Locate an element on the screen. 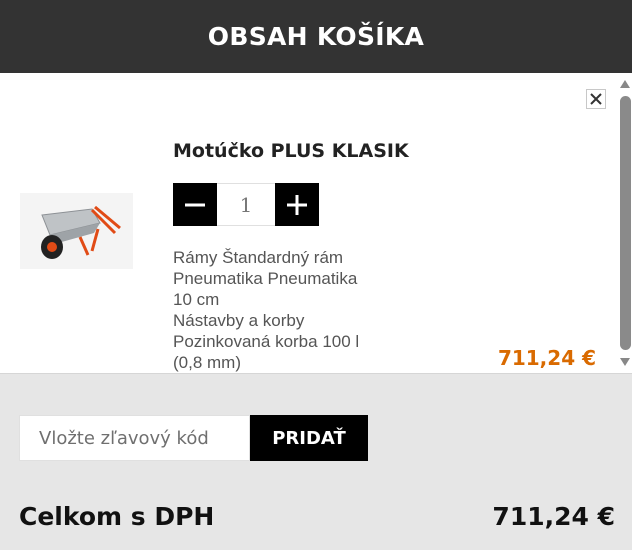 Image resolution: width=632 pixels, height=550 pixels. variant-line: Pneumatika Pneumatika is located at coordinates (265, 278).